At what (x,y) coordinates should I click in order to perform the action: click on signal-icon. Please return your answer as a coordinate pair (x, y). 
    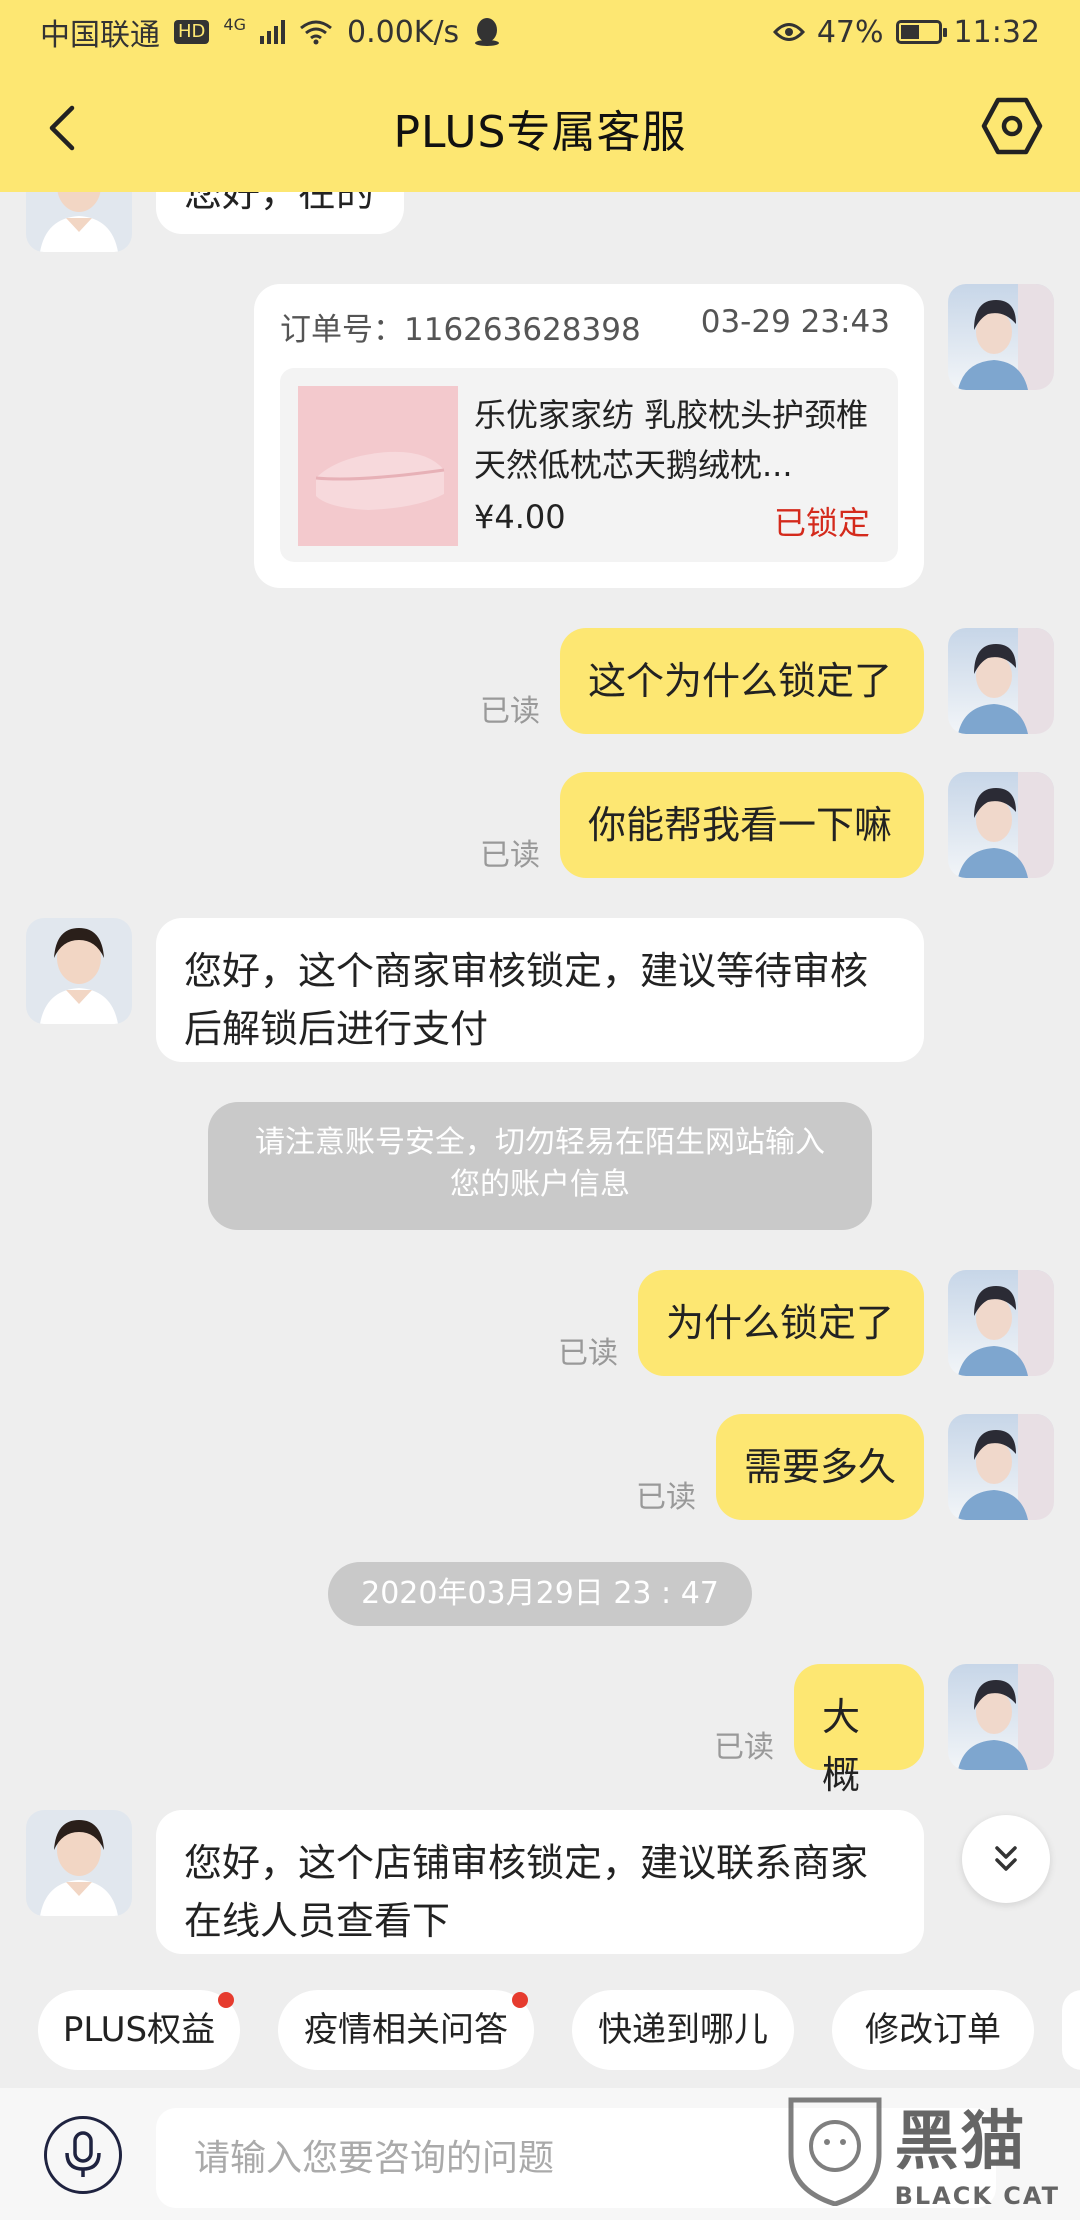
    Looking at the image, I should click on (272, 32).